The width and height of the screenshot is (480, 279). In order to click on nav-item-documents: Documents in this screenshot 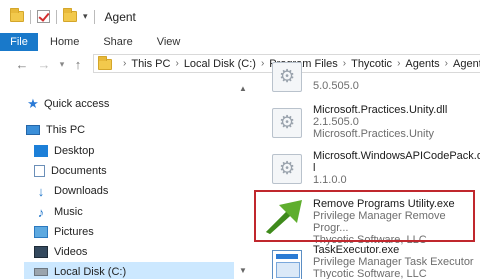, I will do `click(70, 171)`.